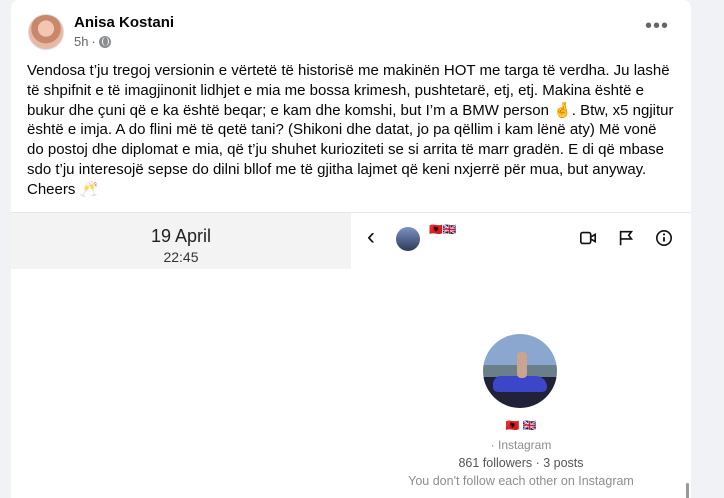  What do you see at coordinates (371, 236) in the screenshot?
I see `back-icon: ‹` at bounding box center [371, 236].